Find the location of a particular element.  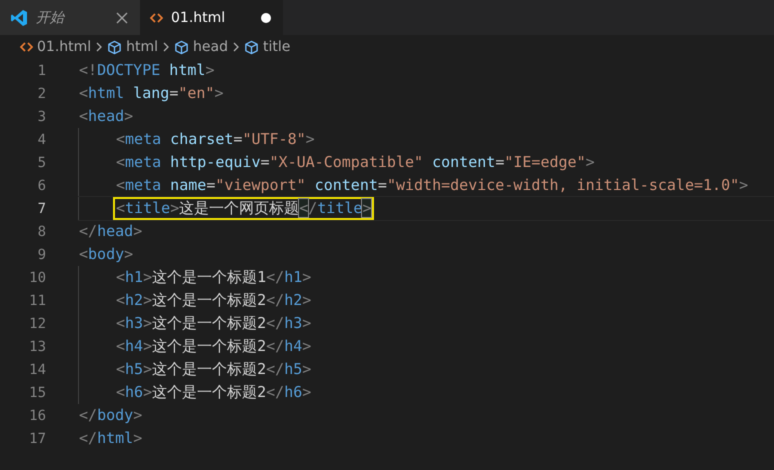

code-line: <meta name="viewport" content="width=device-width, initial-scale=1.0"> is located at coordinates (432, 185).